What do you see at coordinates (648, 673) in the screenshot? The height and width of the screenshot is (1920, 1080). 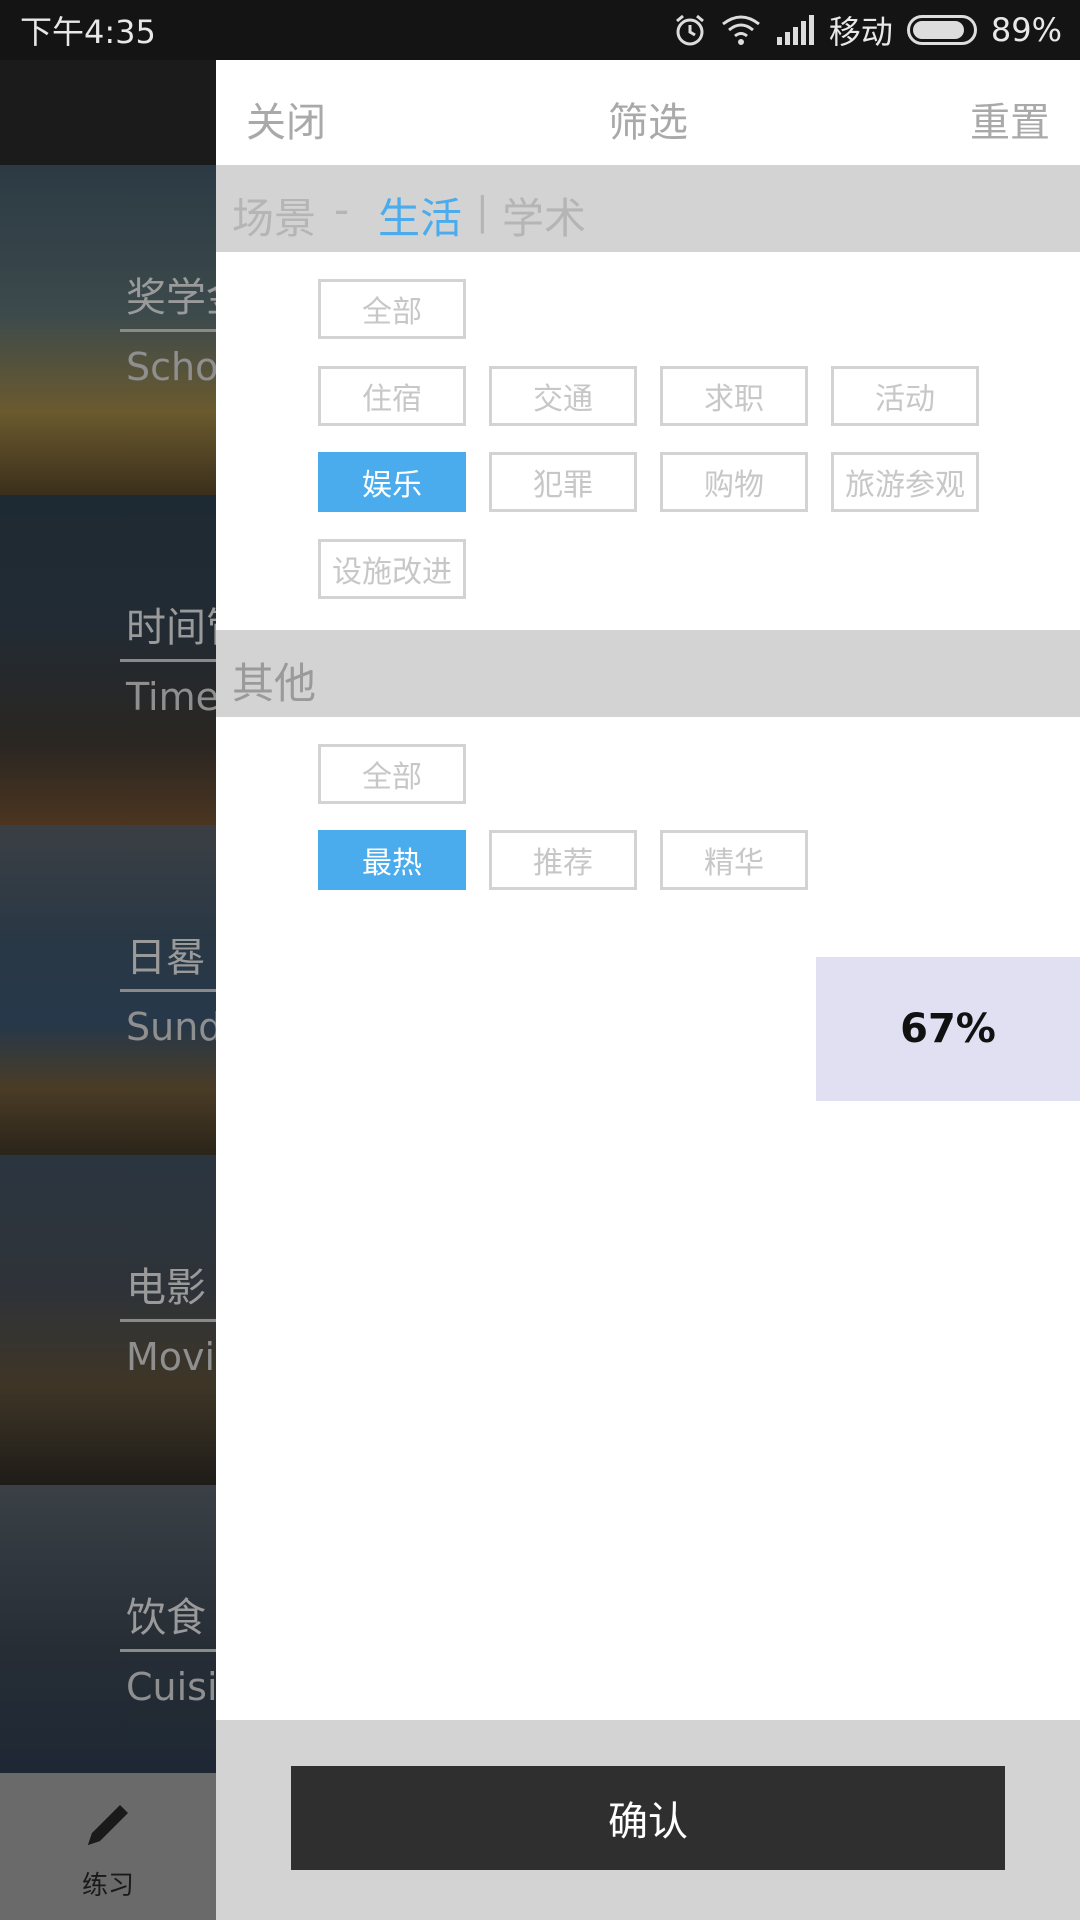 I see `other-section-bar: 其他` at bounding box center [648, 673].